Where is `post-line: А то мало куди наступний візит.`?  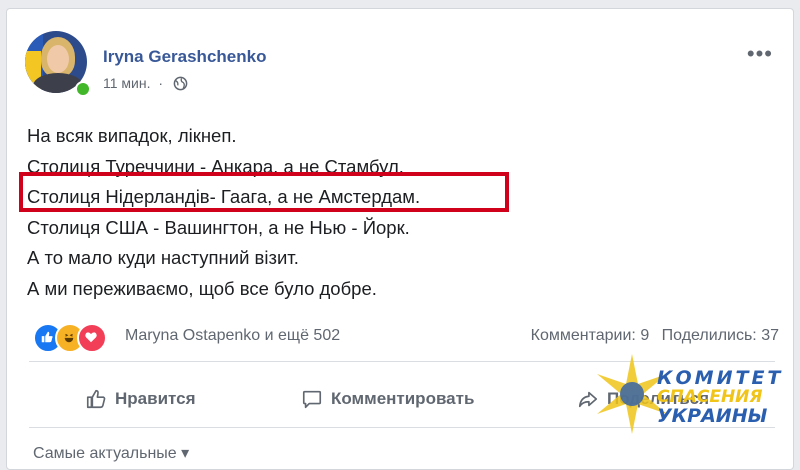
post-line: А то мало куди наступний візит. is located at coordinates (163, 257).